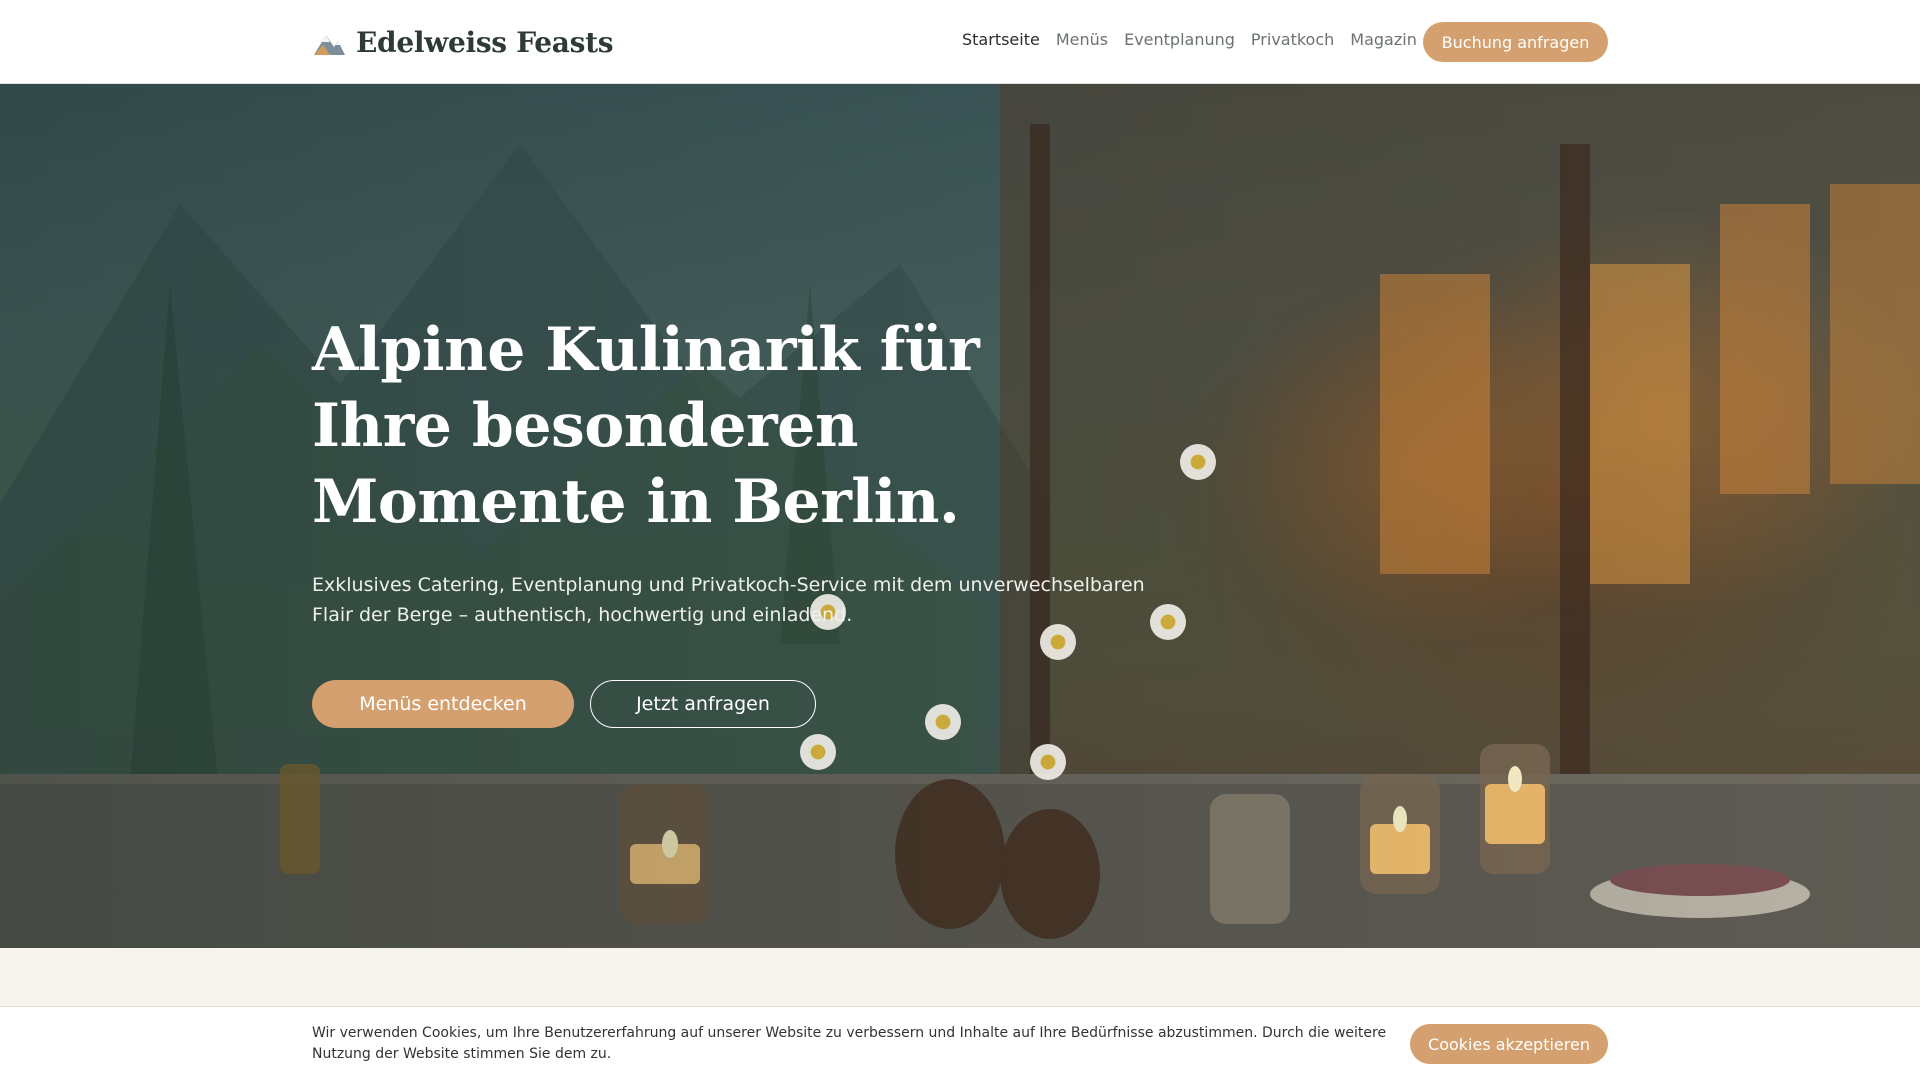 The height and width of the screenshot is (1080, 1920). What do you see at coordinates (485, 42) in the screenshot?
I see `brand-name: Edelweiss Feasts` at bounding box center [485, 42].